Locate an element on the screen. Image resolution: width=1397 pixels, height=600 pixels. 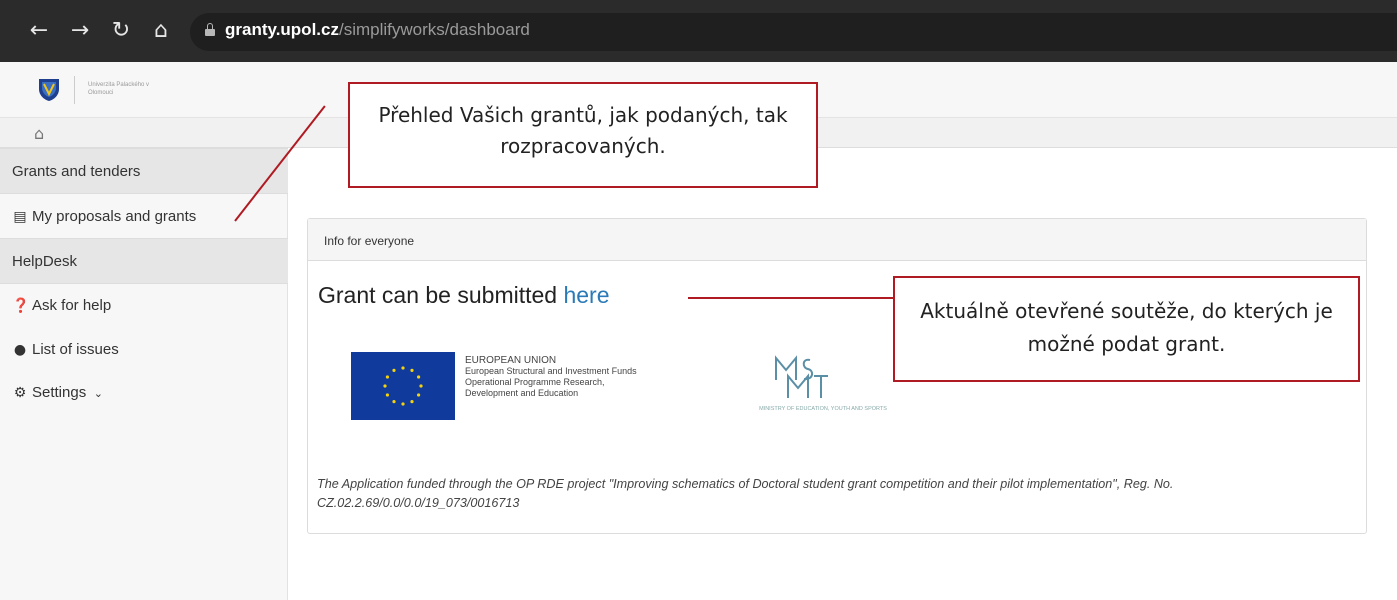
file-icon: ▤ is located at coordinates (20, 217).